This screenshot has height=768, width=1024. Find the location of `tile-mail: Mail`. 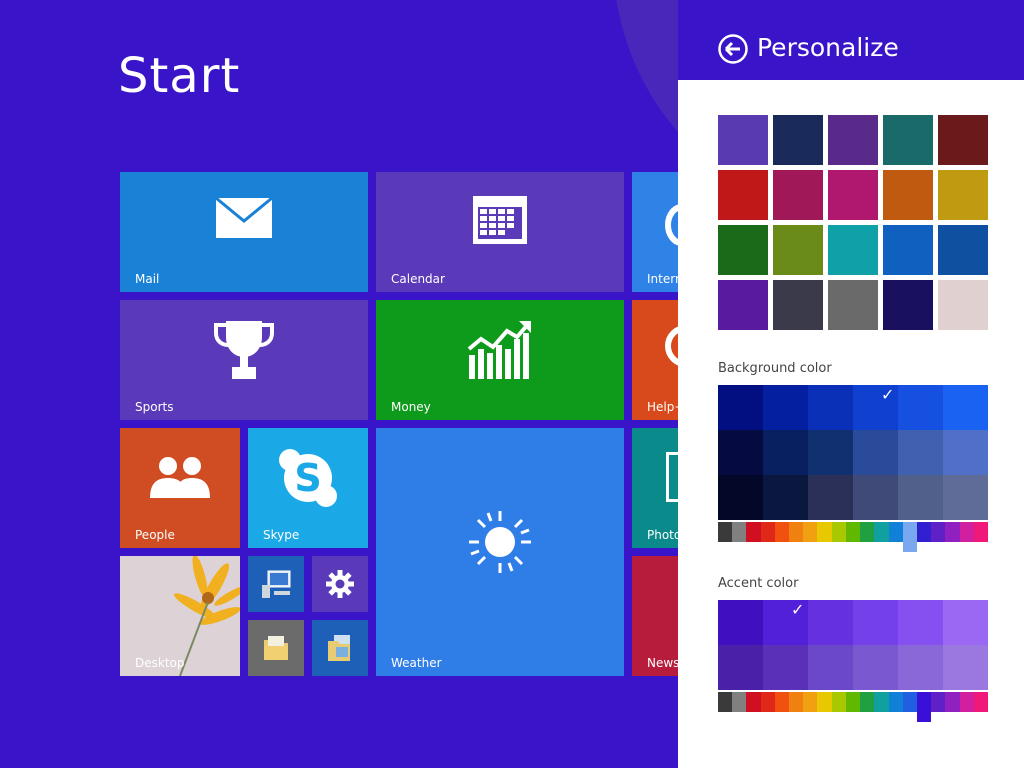

tile-mail: Mail is located at coordinates (244, 232).